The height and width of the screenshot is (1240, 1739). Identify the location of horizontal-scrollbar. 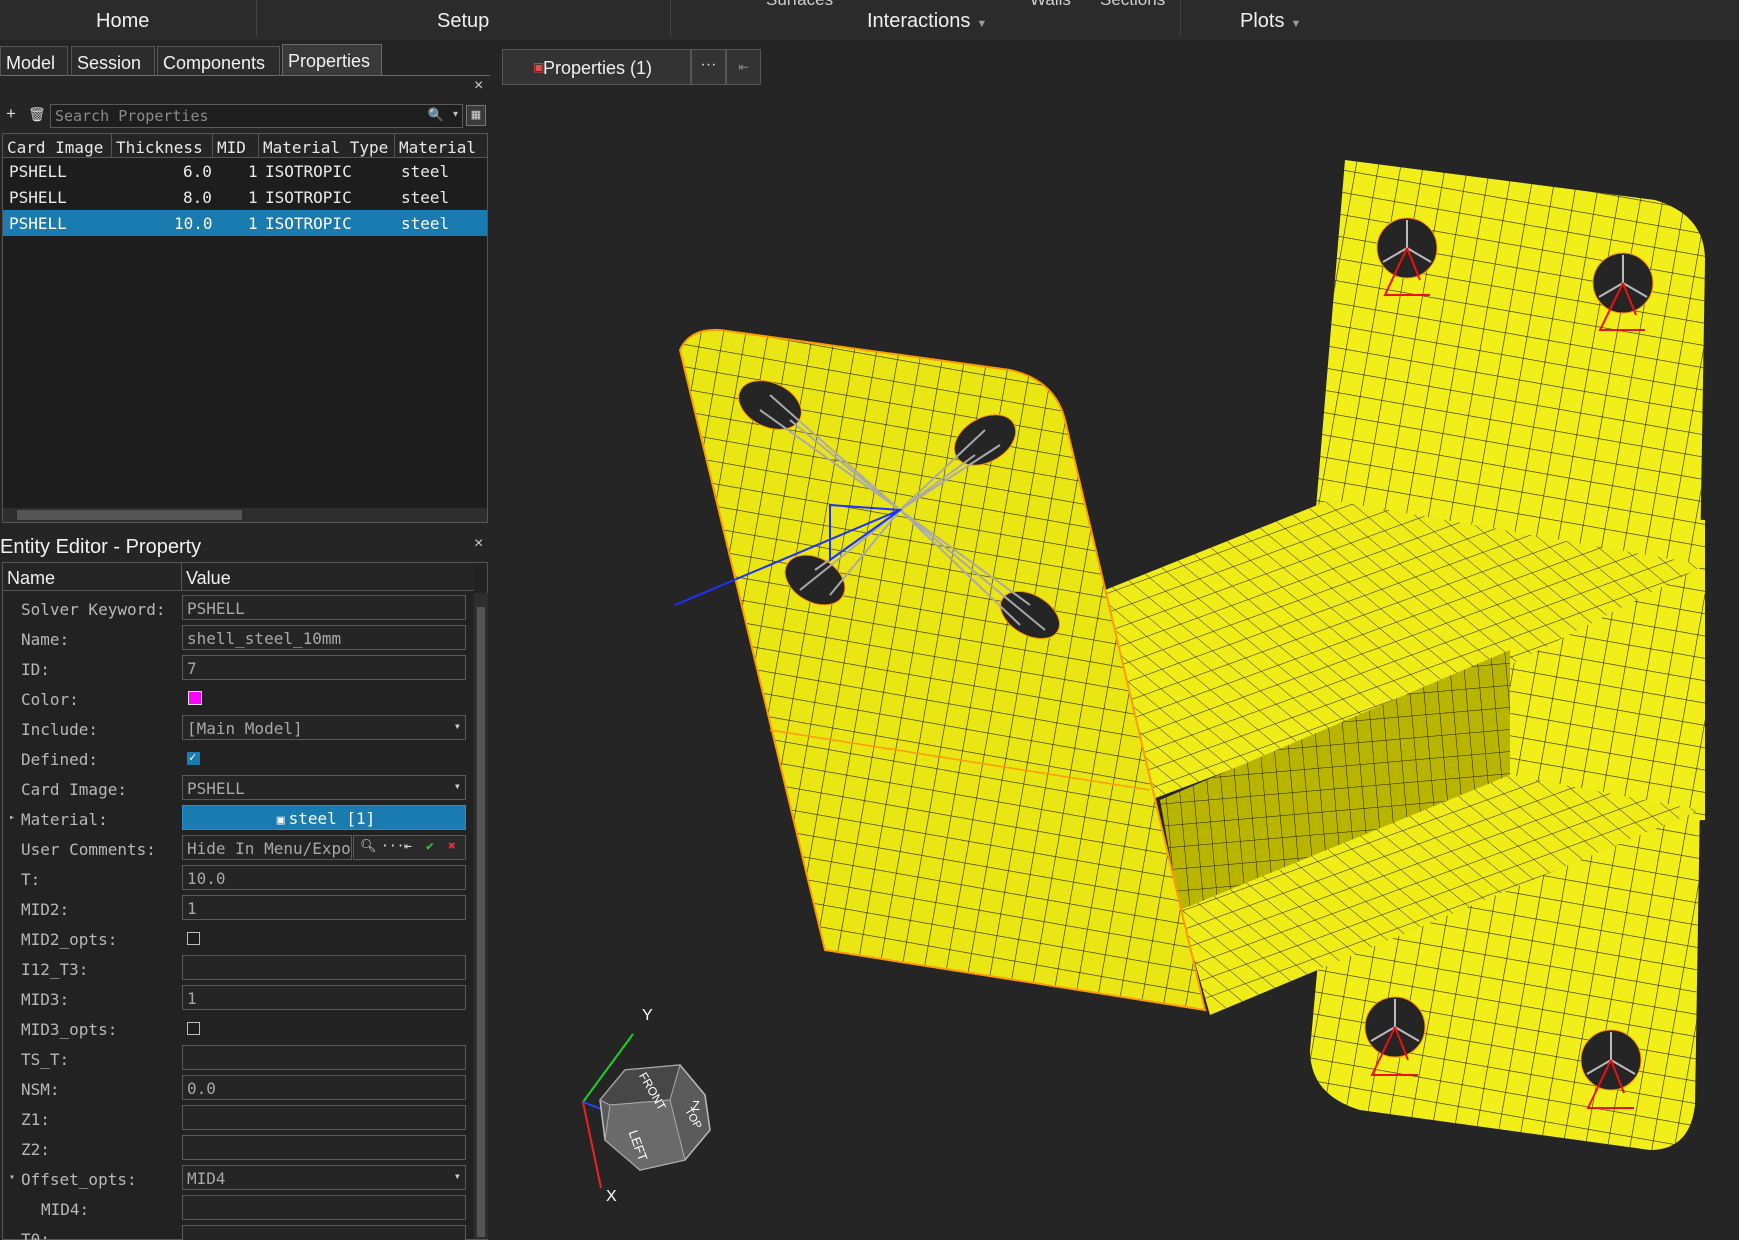
(245, 515).